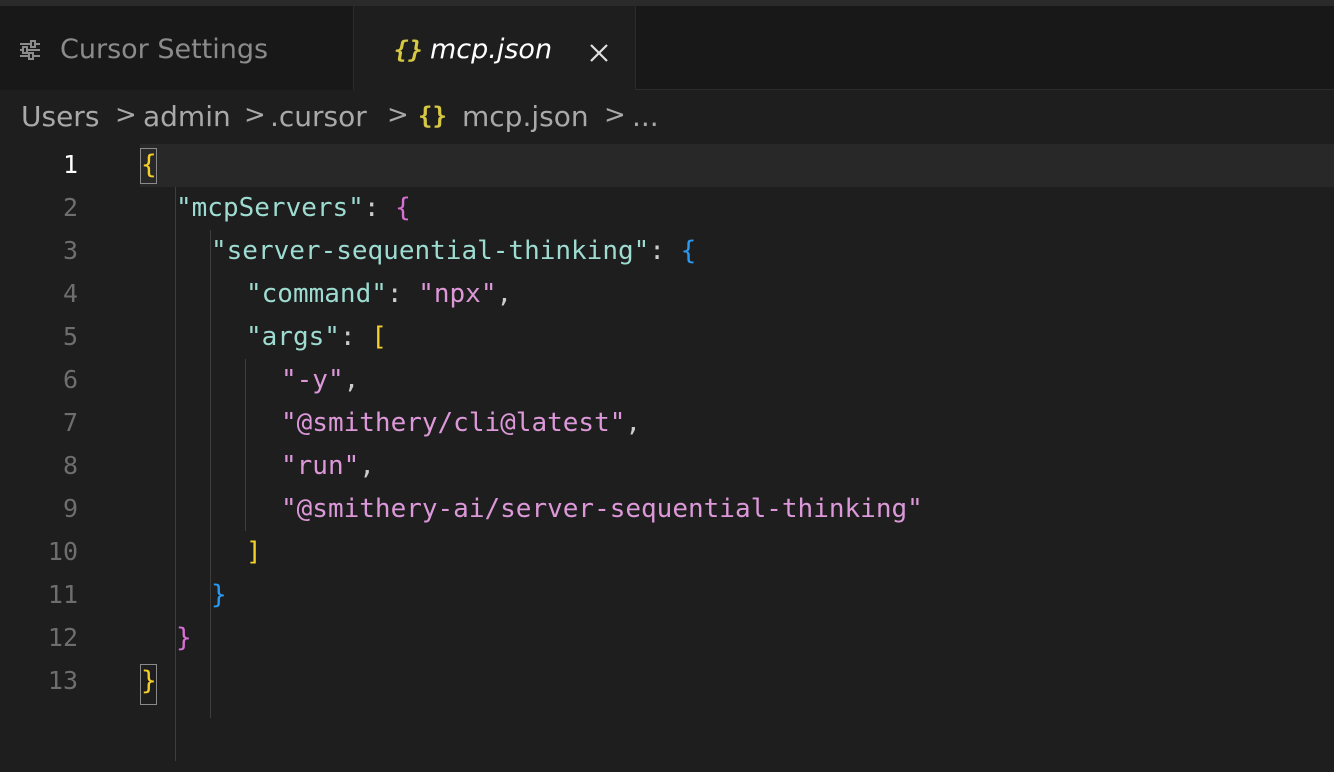  Describe the element at coordinates (667, 208) in the screenshot. I see `code-line: 2 "mcpServers": {` at that location.